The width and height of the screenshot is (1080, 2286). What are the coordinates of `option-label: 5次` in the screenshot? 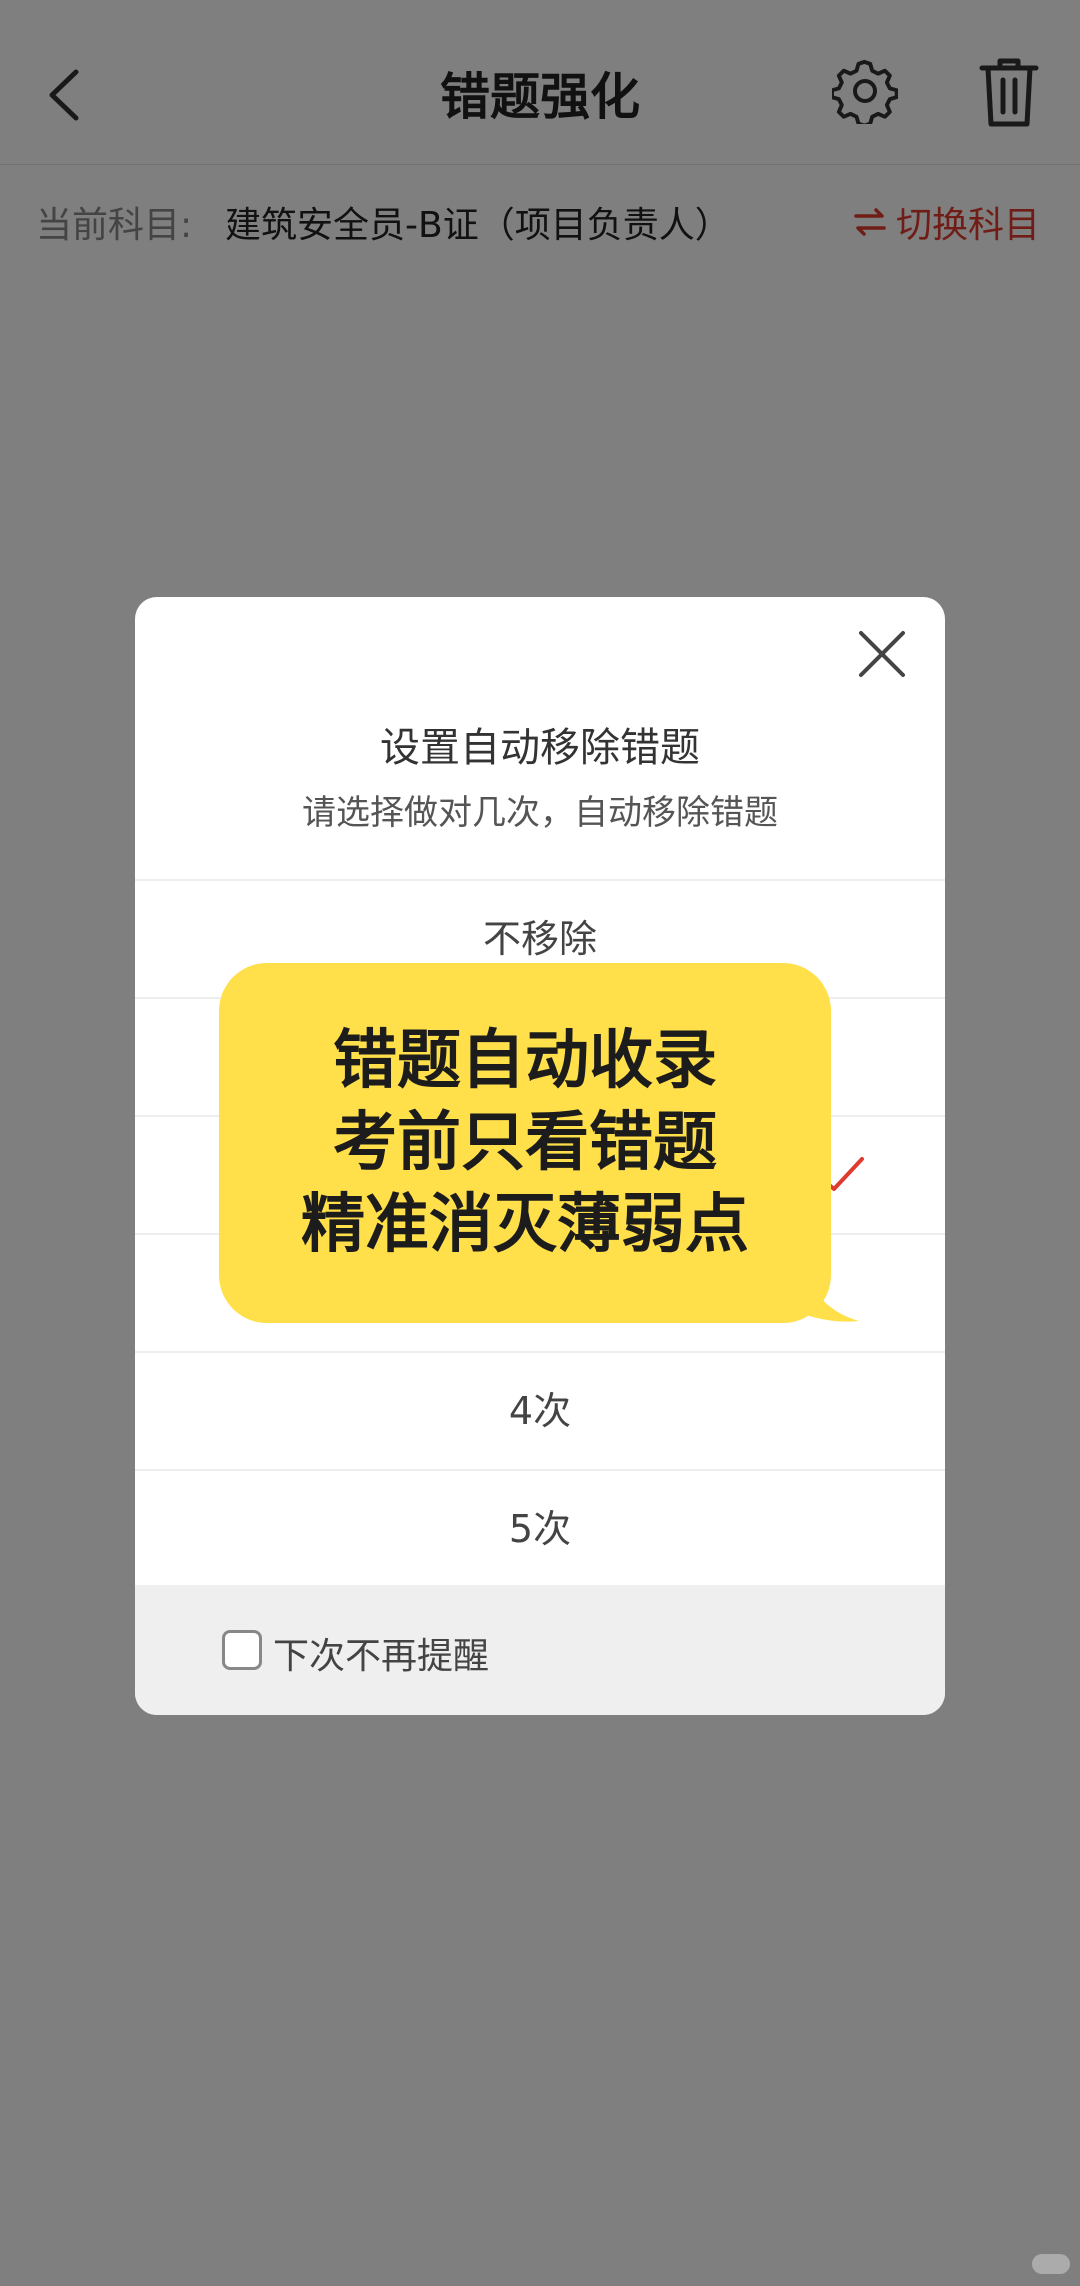 It's located at (540, 1529).